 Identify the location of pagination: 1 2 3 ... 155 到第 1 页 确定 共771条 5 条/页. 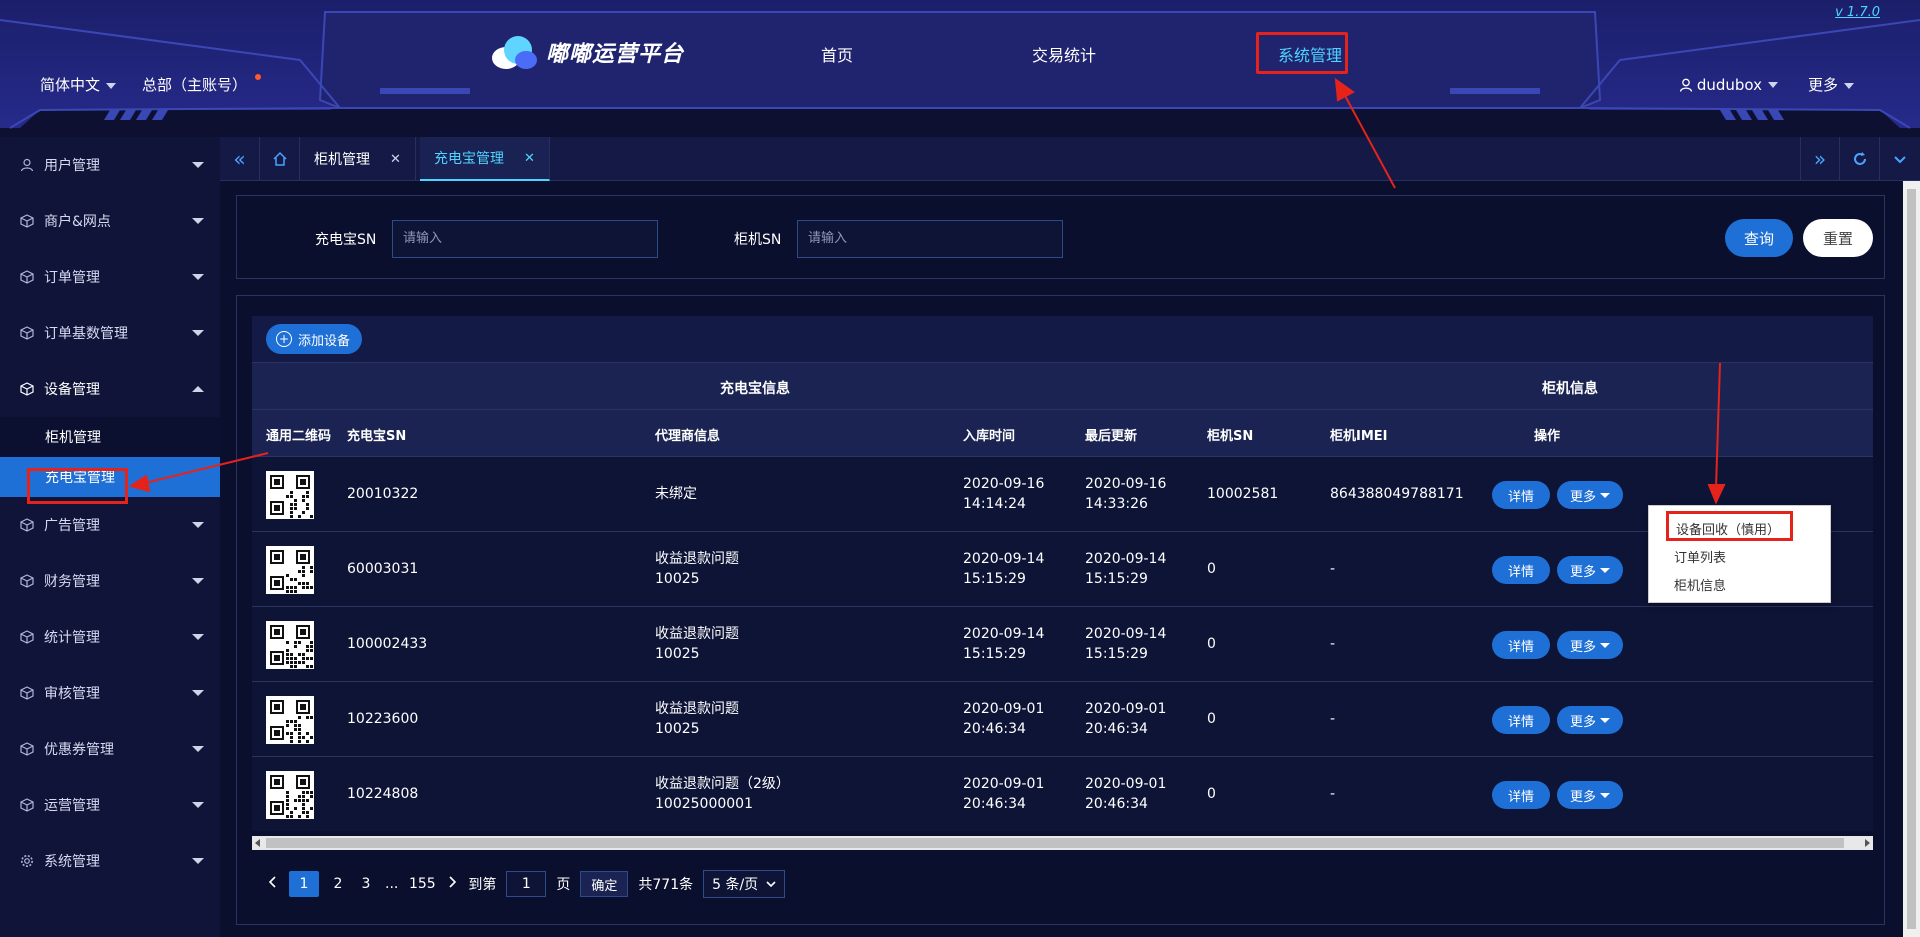
(526, 884).